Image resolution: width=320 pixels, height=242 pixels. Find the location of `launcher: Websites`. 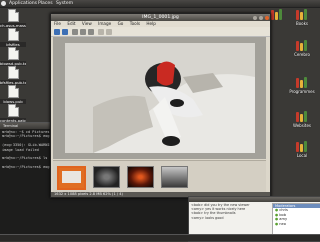

launcher: Websites is located at coordinates (302, 119).